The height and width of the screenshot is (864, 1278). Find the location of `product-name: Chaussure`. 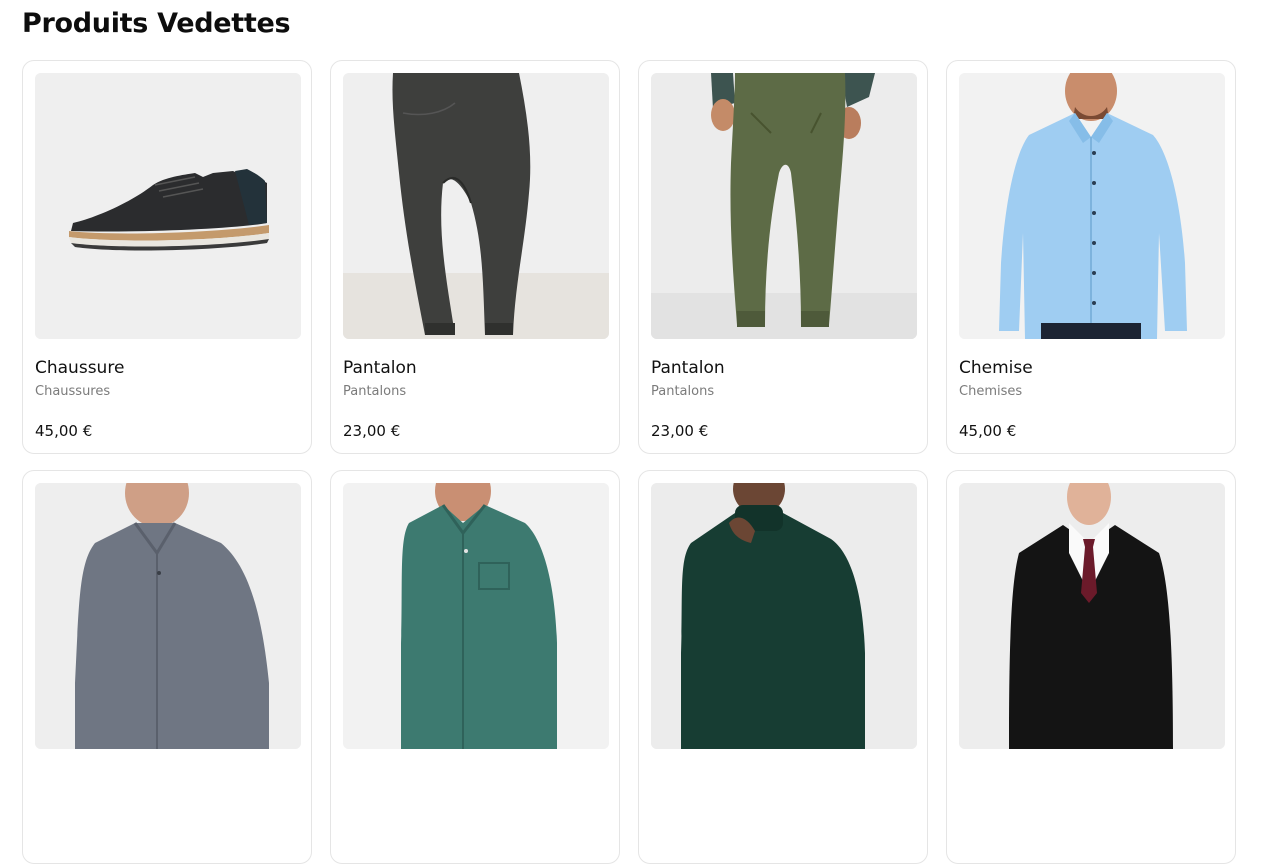

product-name: Chaussure is located at coordinates (79, 368).